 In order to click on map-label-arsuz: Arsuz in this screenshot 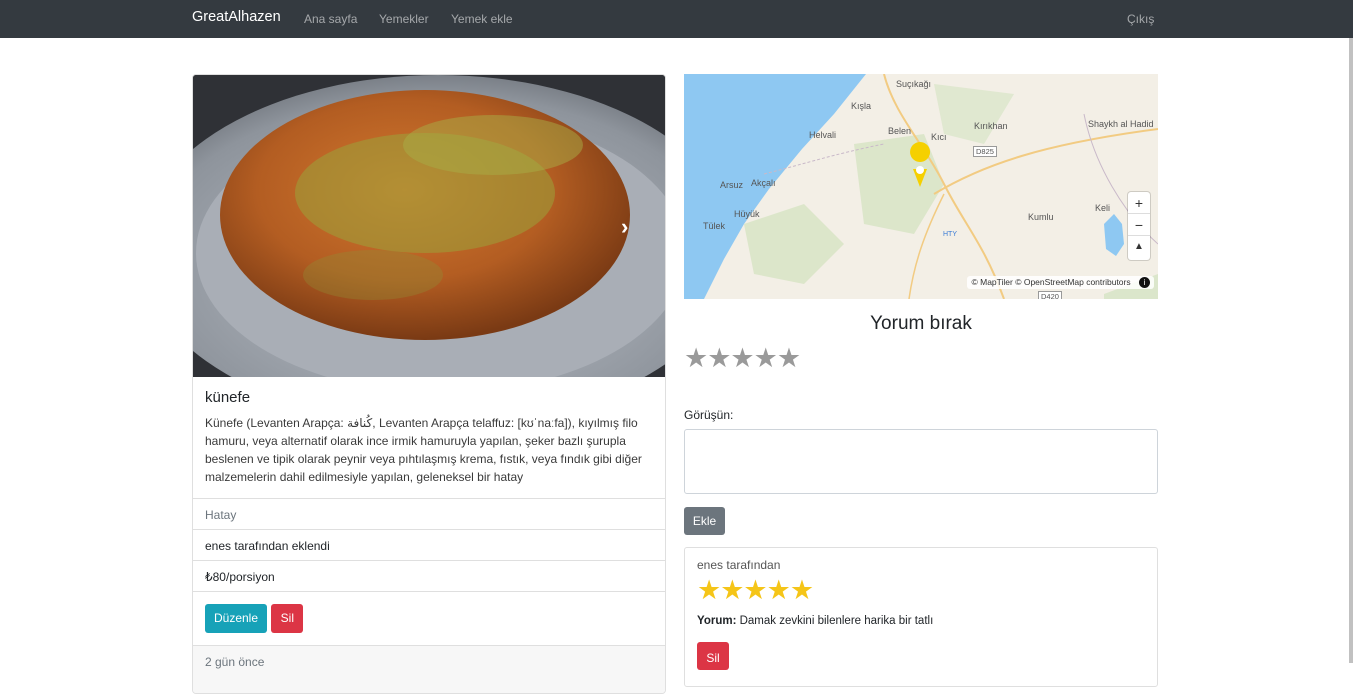, I will do `click(732, 185)`.